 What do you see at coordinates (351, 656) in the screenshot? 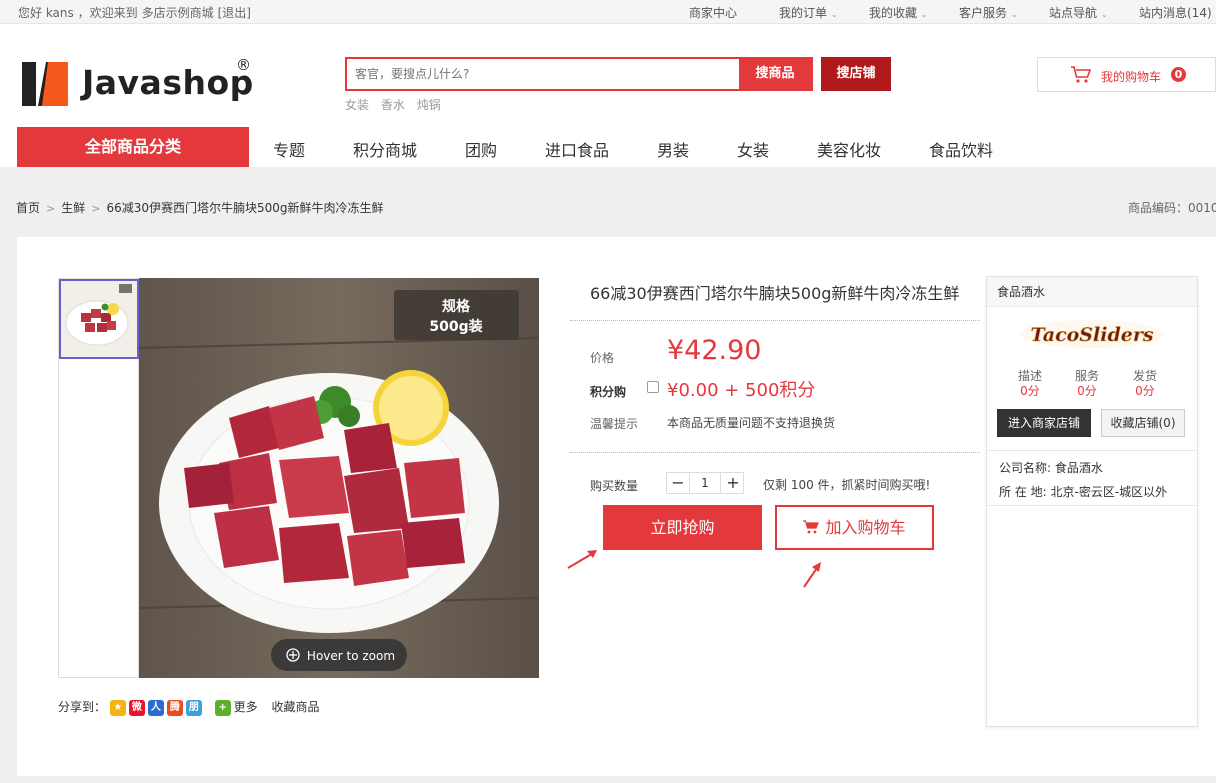
I see `zoom-hint: Hover to zoom` at bounding box center [351, 656].